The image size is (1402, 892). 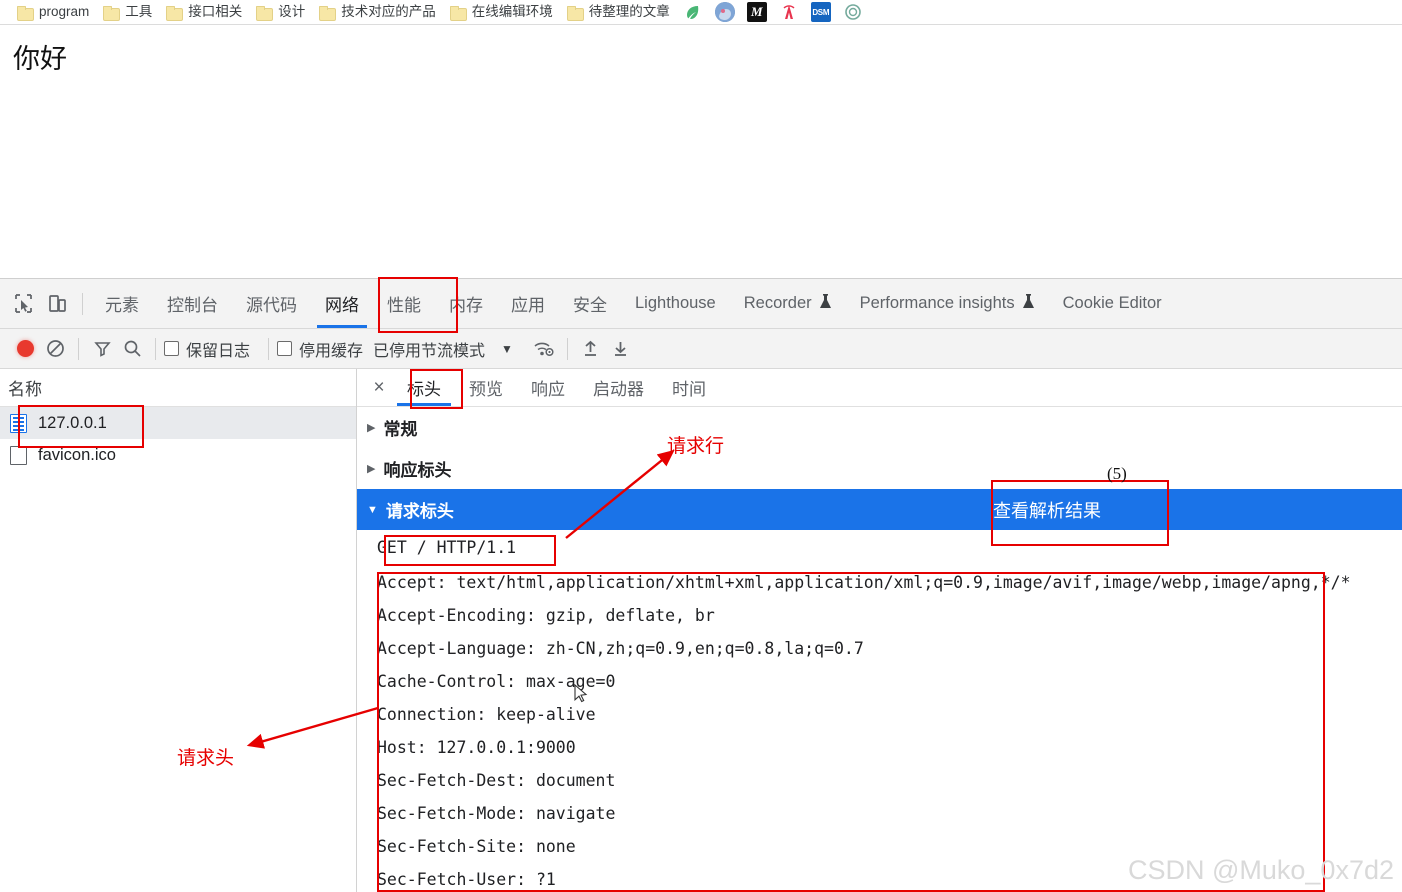 What do you see at coordinates (496, 780) in the screenshot?
I see `header-line: Sec-Fetch-Dest: document` at bounding box center [496, 780].